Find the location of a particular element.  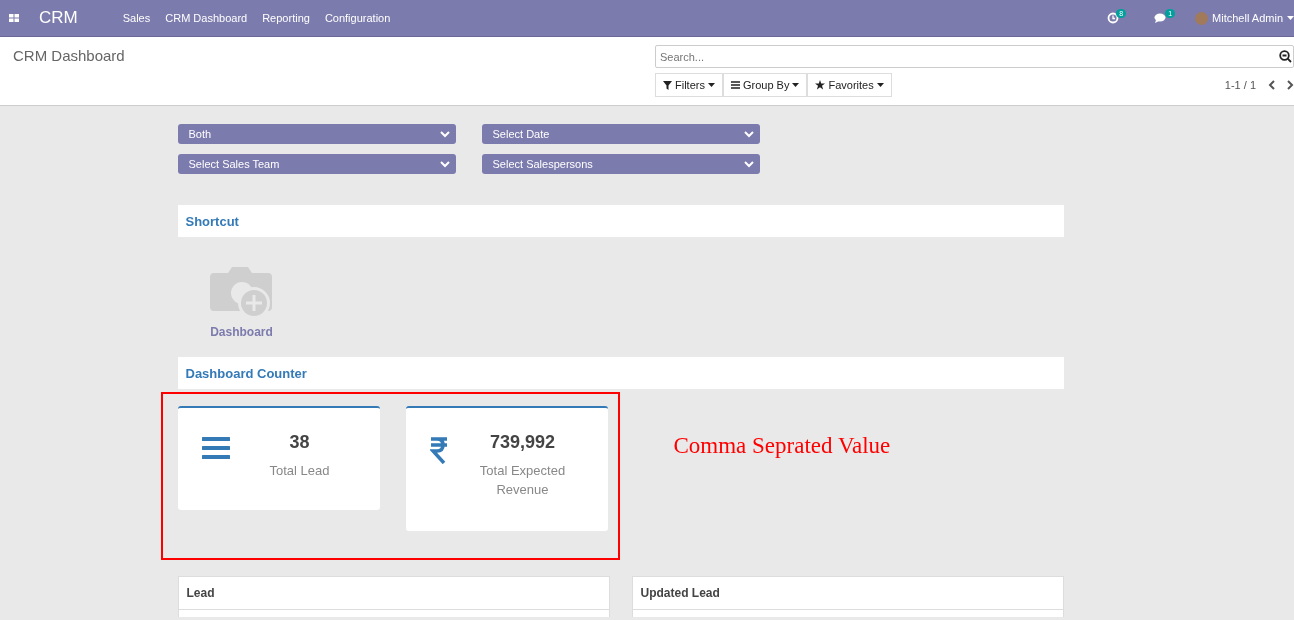

menu-item: CRM Dashboard is located at coordinates (206, 18).